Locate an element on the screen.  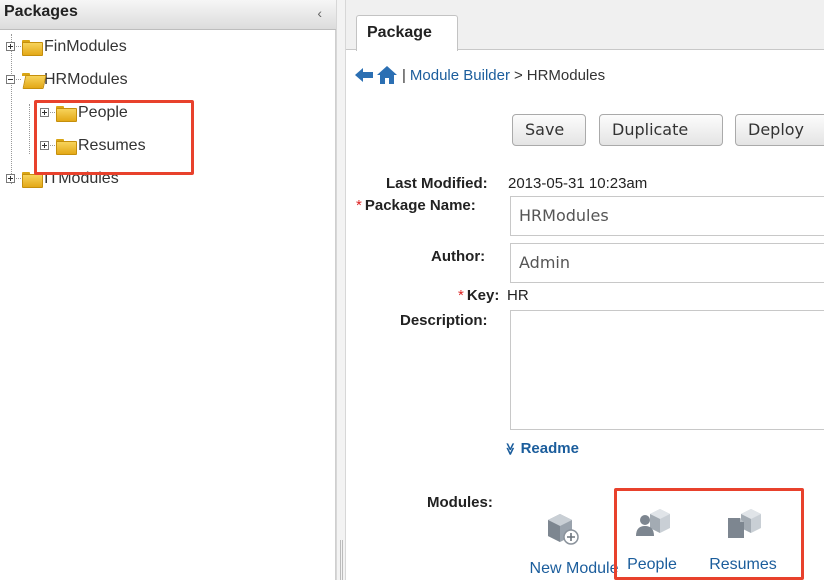
double-chevron-down-icon: ≫ is located at coordinates (510, 449).